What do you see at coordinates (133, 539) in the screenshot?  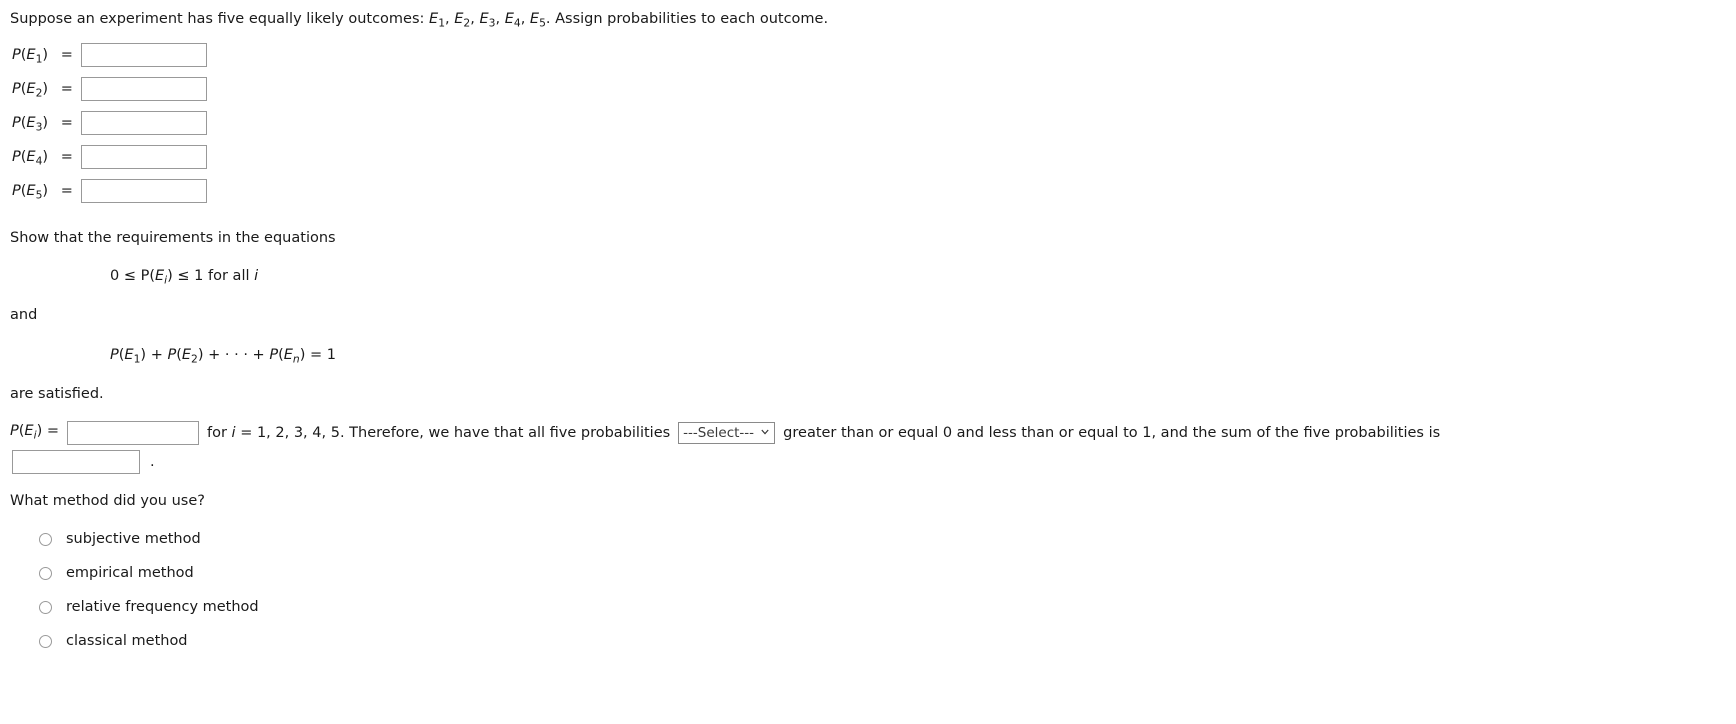 I see `method-option-label-subjective: subjective method` at bounding box center [133, 539].